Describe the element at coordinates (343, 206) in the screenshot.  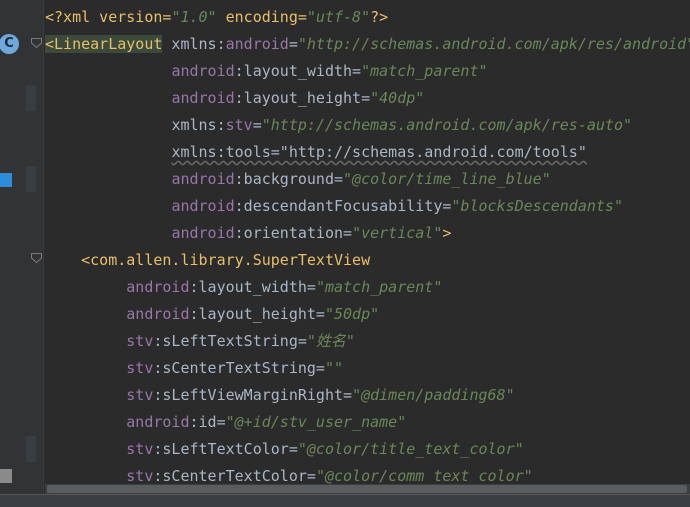
I see `code-token: :descendantFocusability=` at that location.